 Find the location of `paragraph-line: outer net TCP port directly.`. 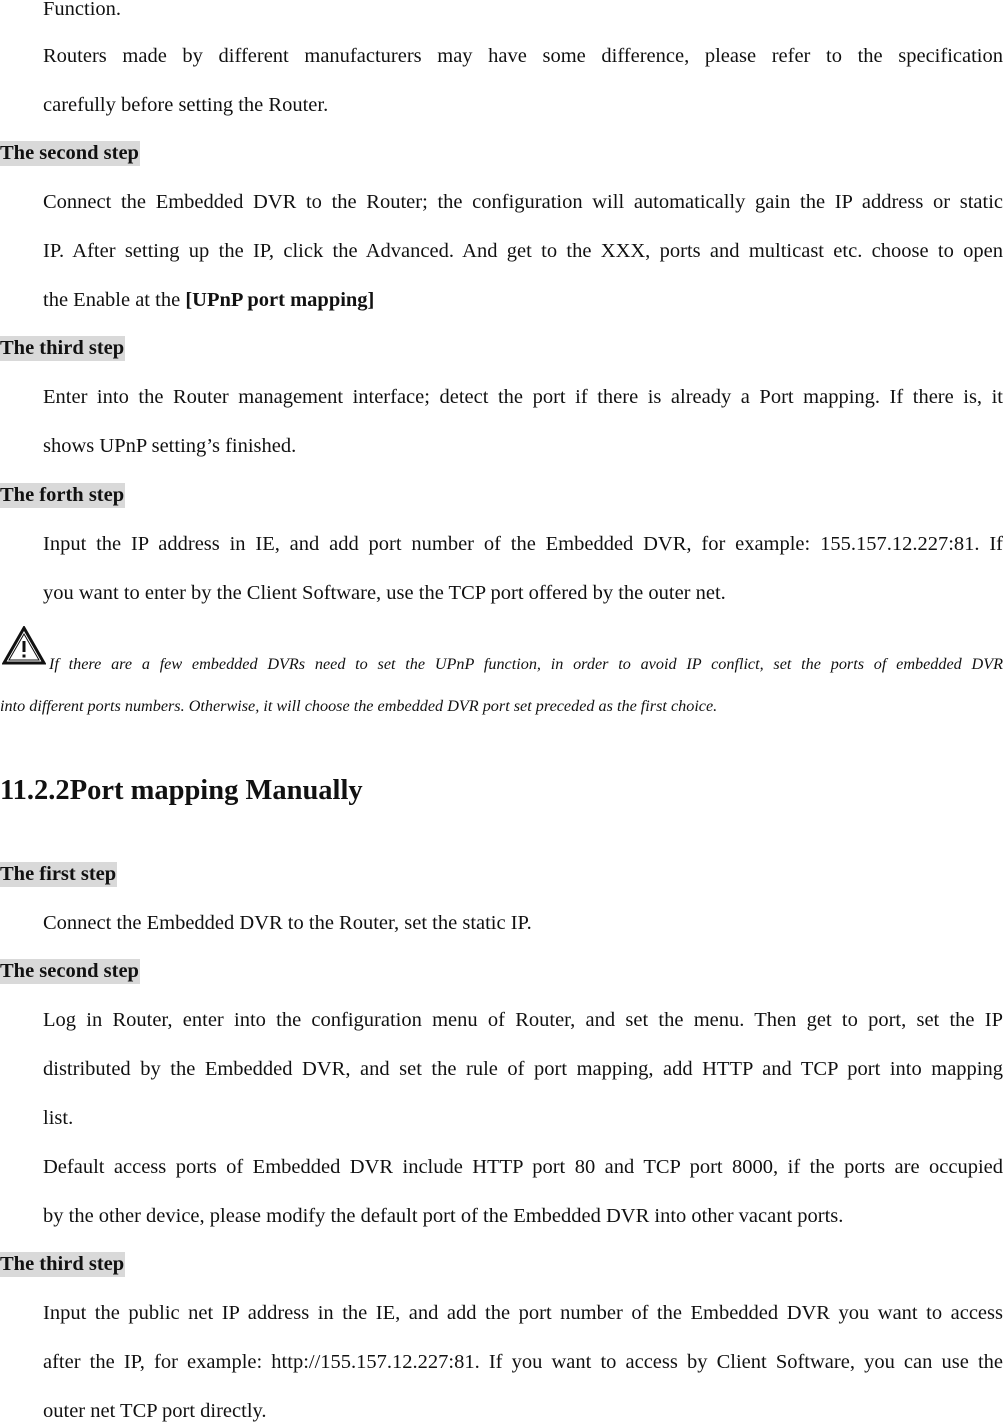

paragraph-line: outer net TCP port directly. is located at coordinates (155, 1411).